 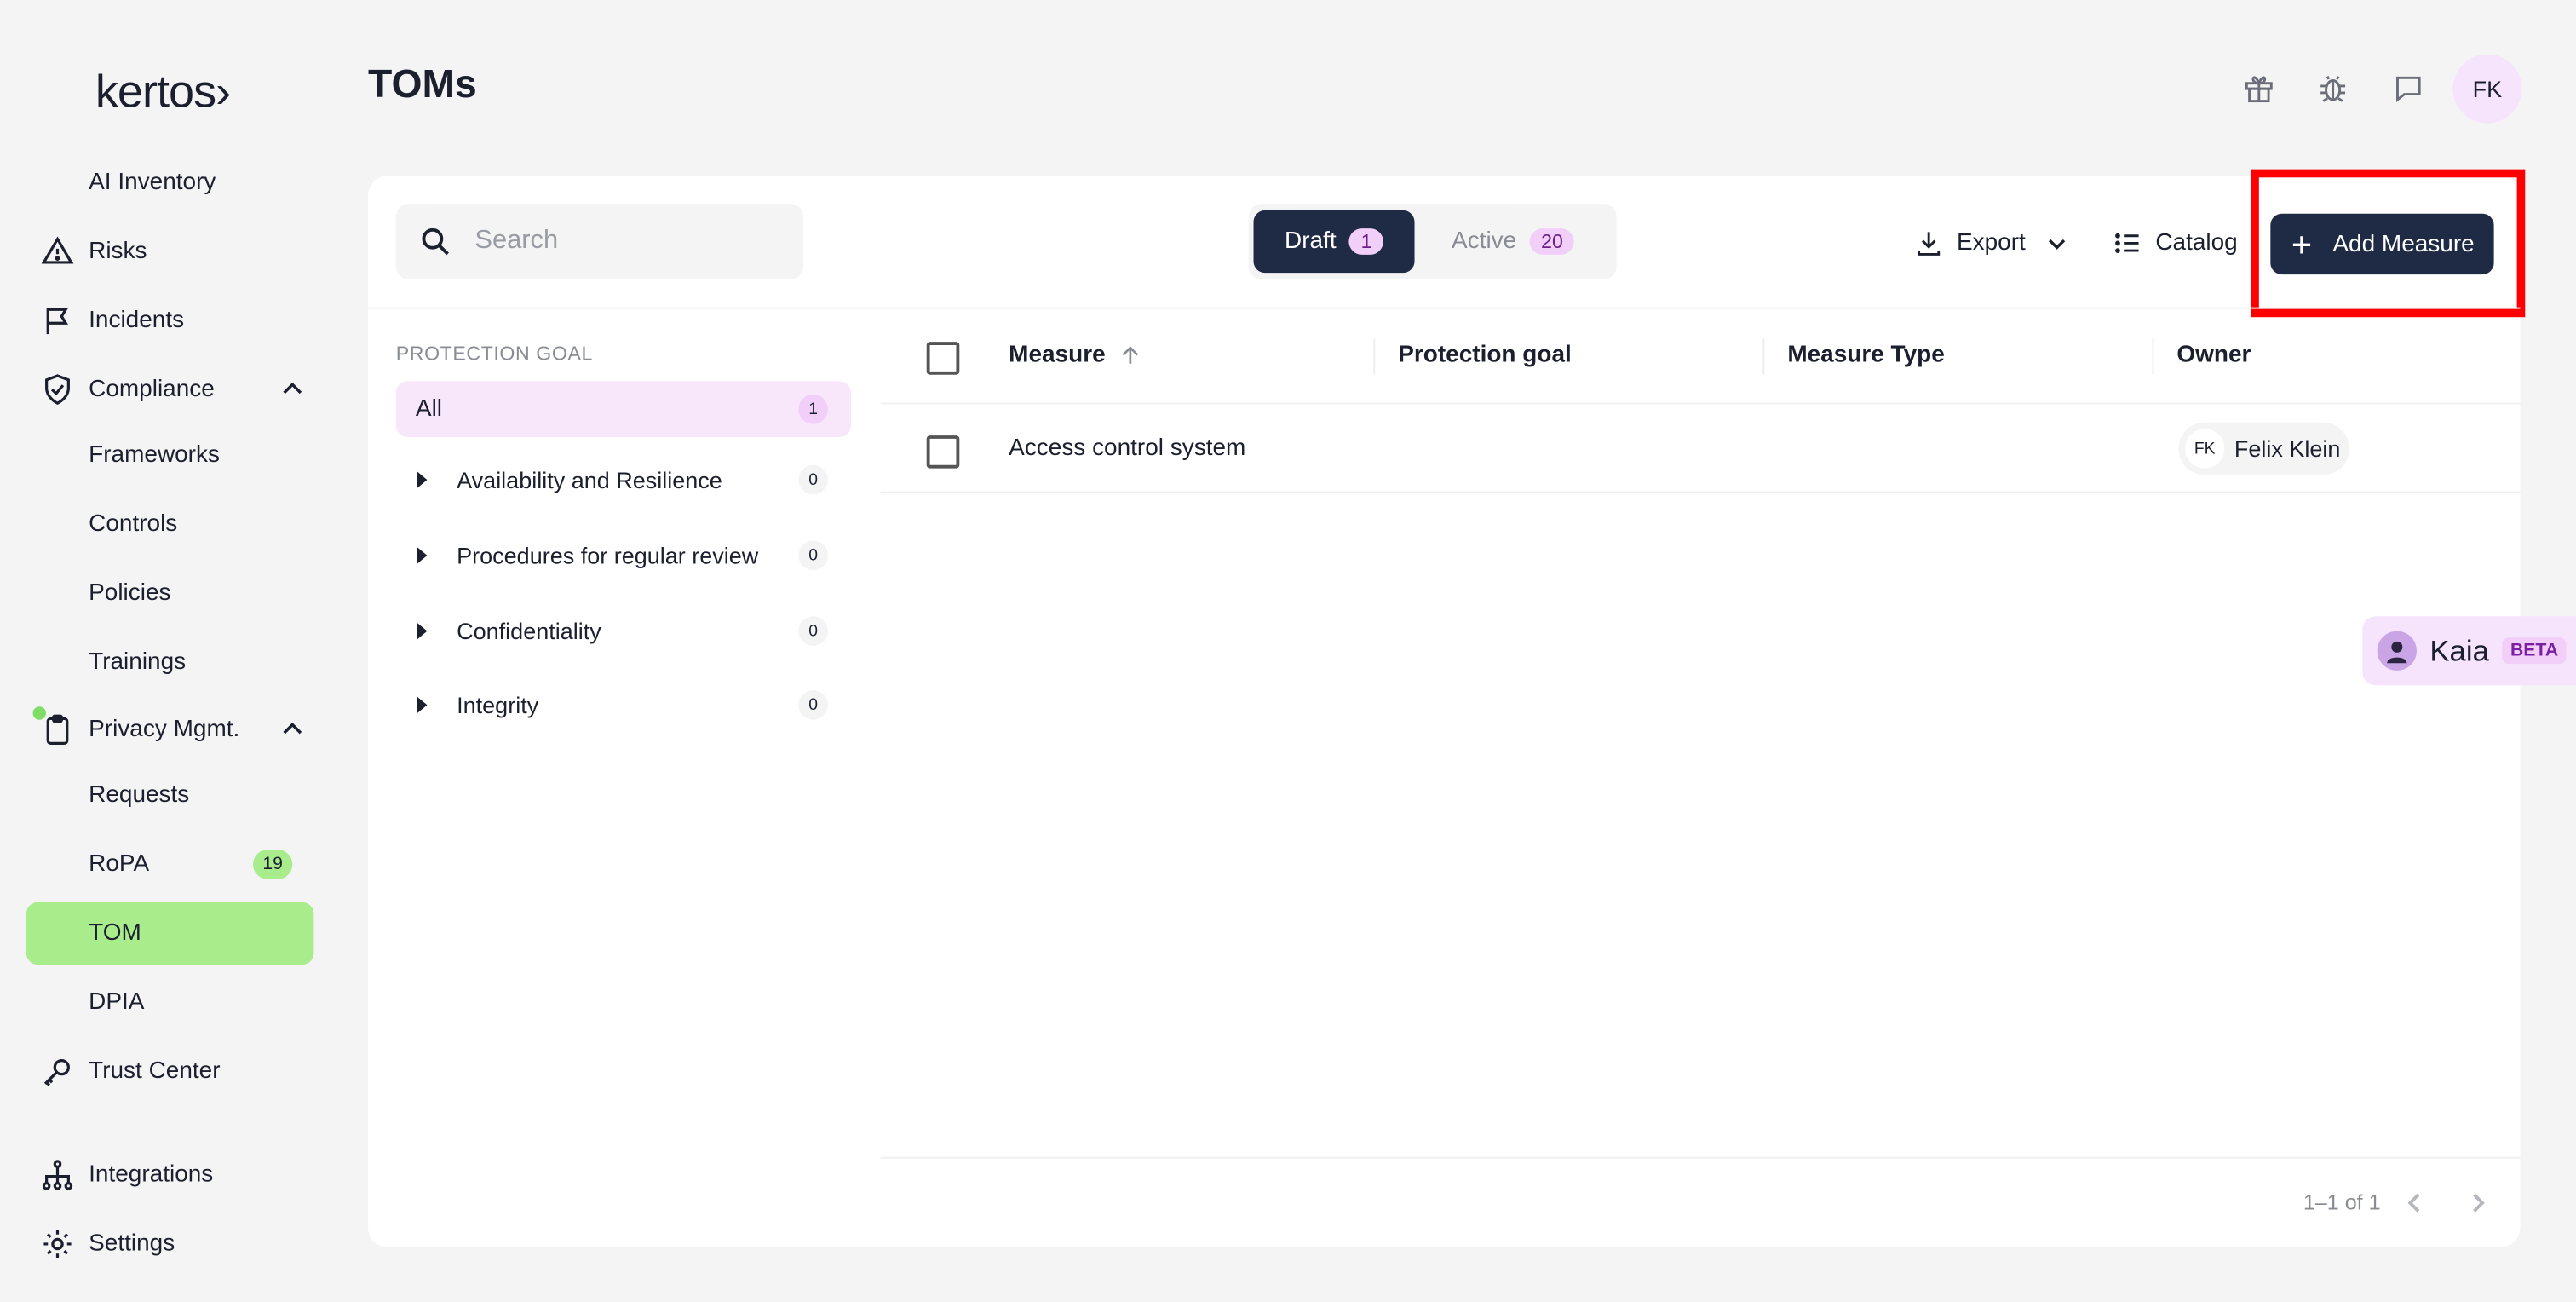 I want to click on toolbar-divider, so click(x=1445, y=308).